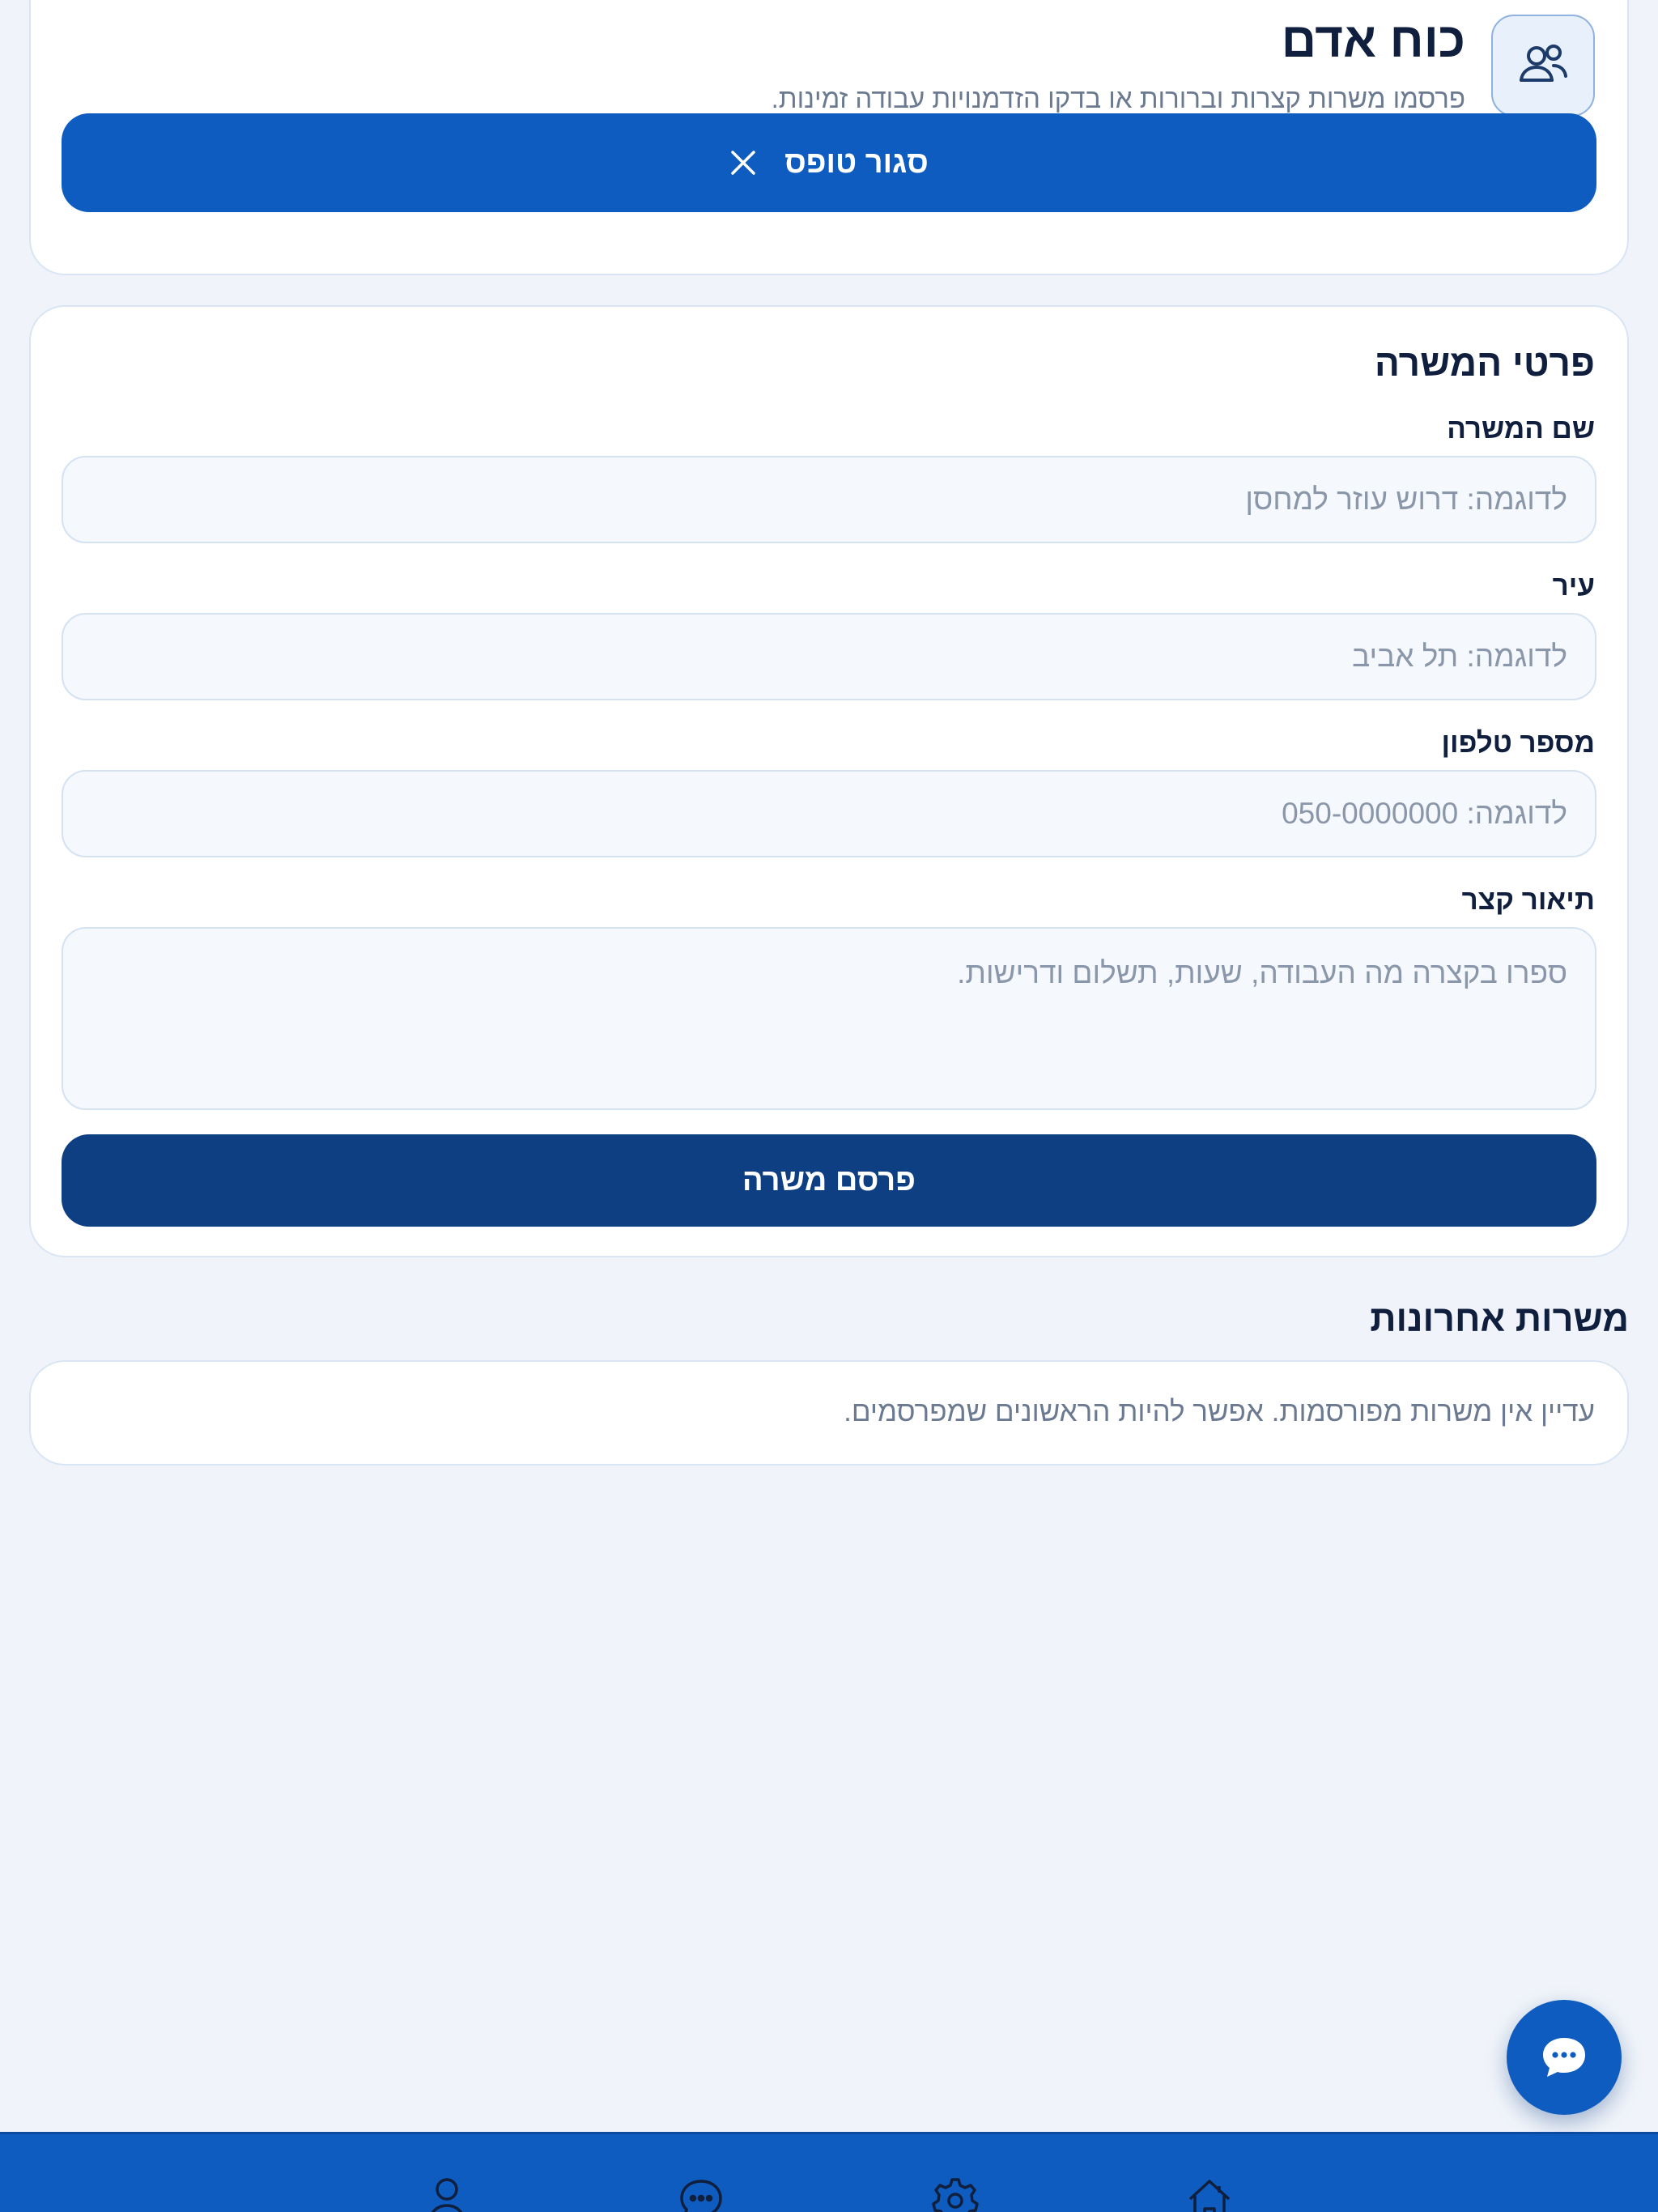 The height and width of the screenshot is (2212, 1658). I want to click on close-icon, so click(743, 163).